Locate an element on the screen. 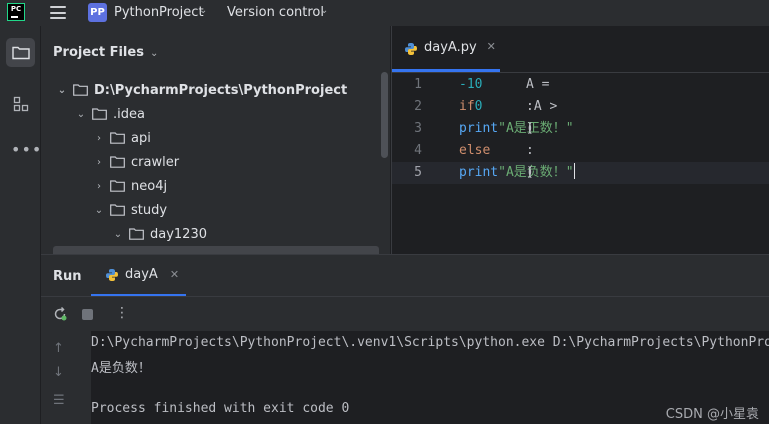 This screenshot has height=424, width=769. arrow-up-icon: ↑ is located at coordinates (58, 348).